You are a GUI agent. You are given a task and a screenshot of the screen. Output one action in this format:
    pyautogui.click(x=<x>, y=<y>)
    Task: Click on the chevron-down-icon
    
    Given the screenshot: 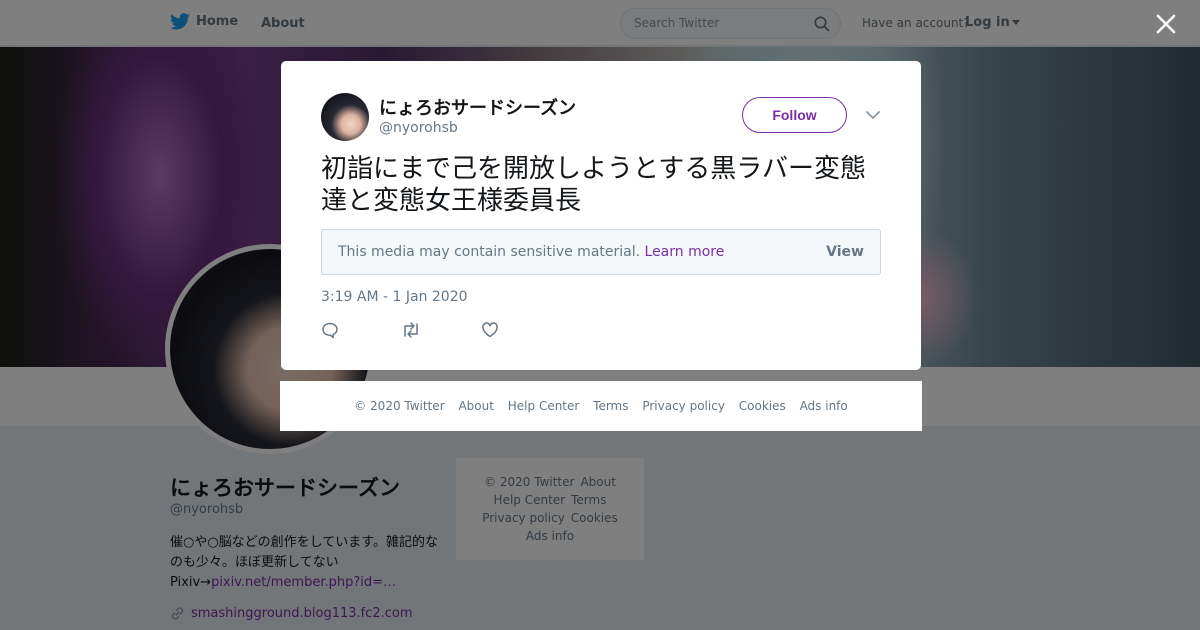 What is the action you would take?
    pyautogui.click(x=873, y=115)
    